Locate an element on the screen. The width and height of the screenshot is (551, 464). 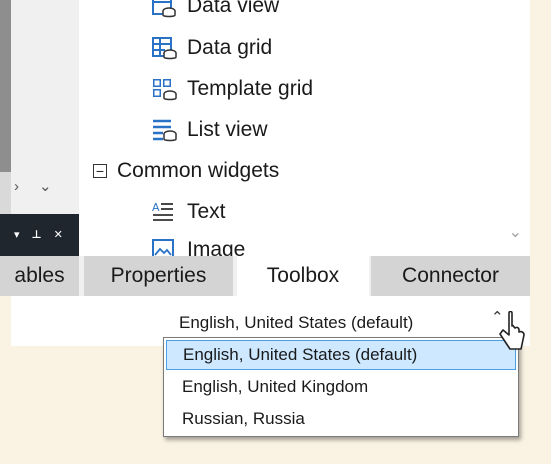
svg-text: A is located at coordinates (156, 207).